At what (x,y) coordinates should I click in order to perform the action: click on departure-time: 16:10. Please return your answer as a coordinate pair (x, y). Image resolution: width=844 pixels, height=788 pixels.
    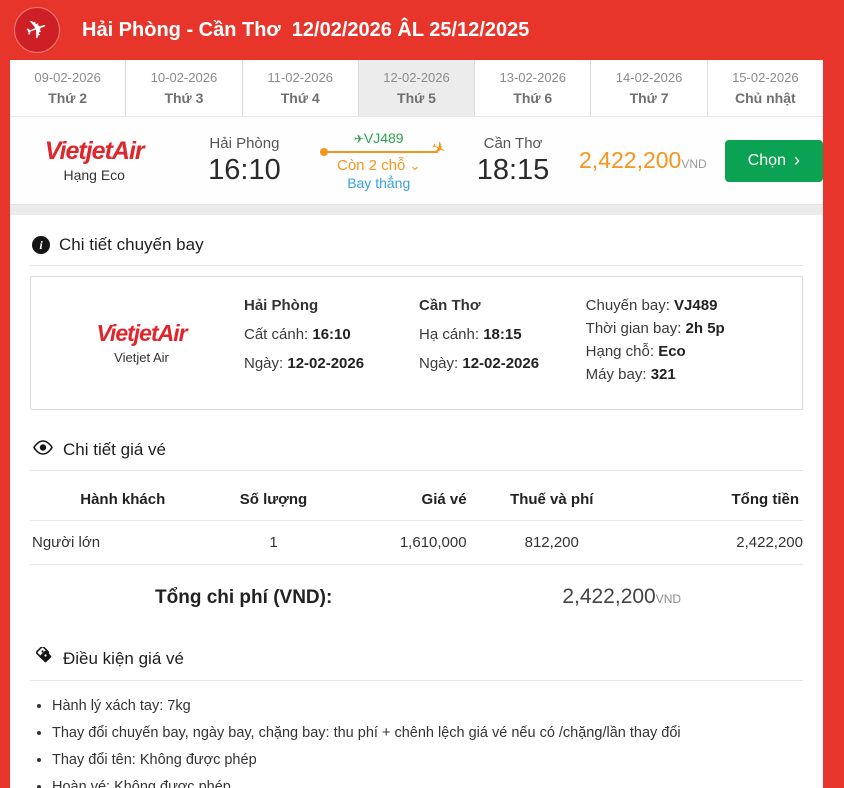
    Looking at the image, I should click on (244, 169).